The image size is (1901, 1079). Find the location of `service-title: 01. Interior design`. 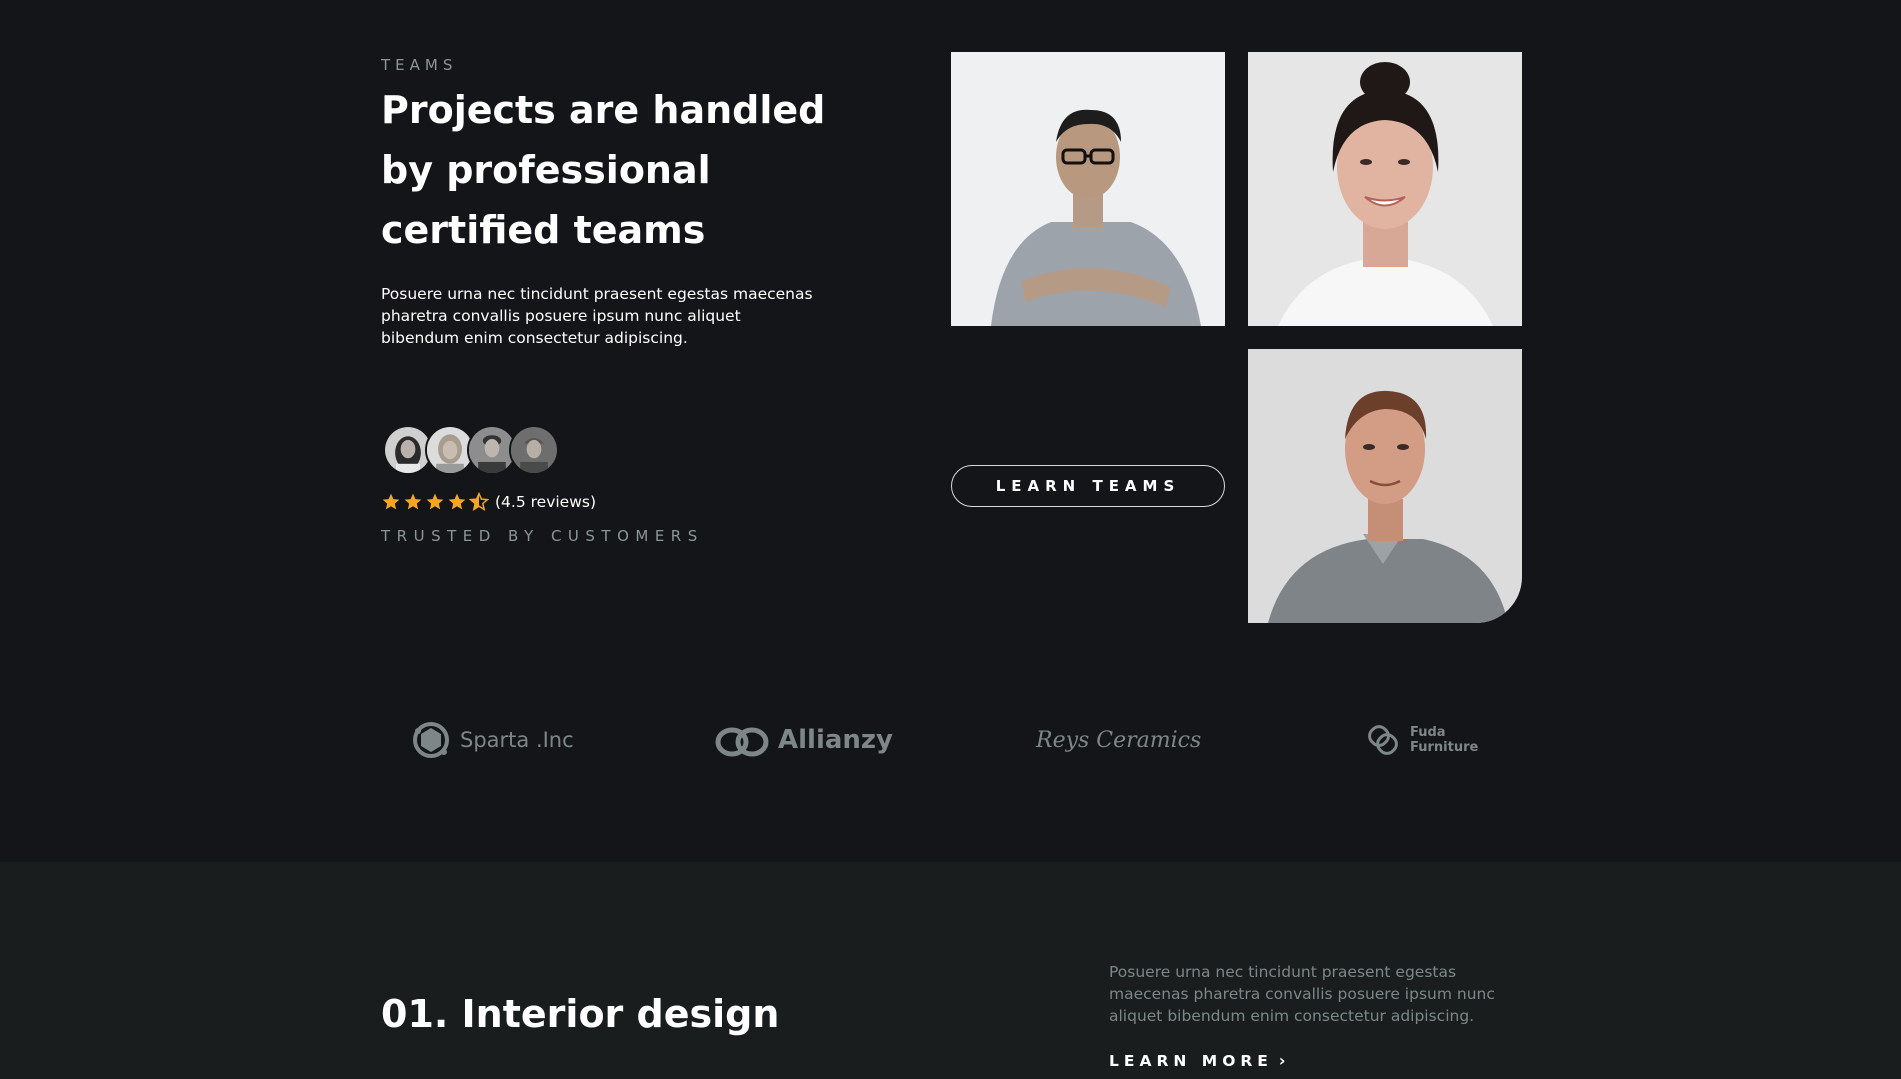

service-title: 01. Interior design is located at coordinates (580, 1014).